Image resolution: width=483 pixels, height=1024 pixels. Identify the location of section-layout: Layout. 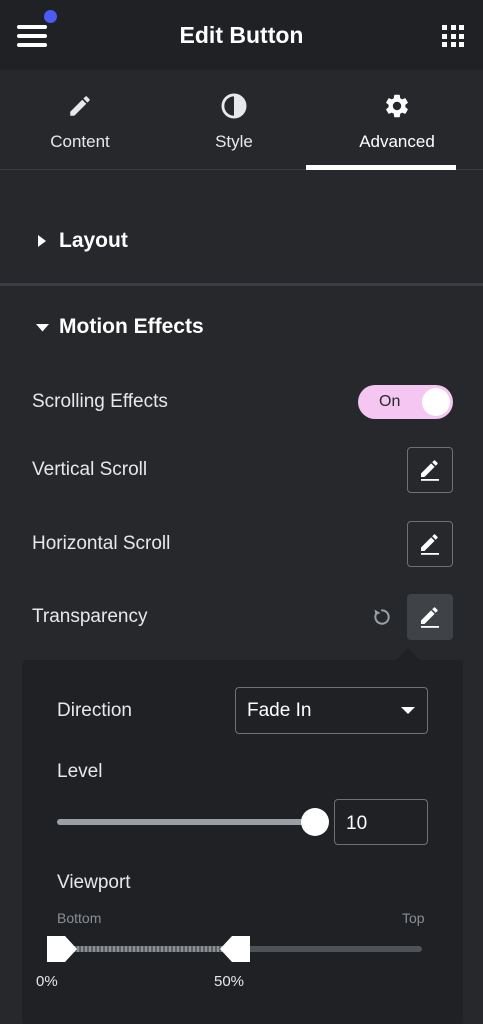
(241, 241).